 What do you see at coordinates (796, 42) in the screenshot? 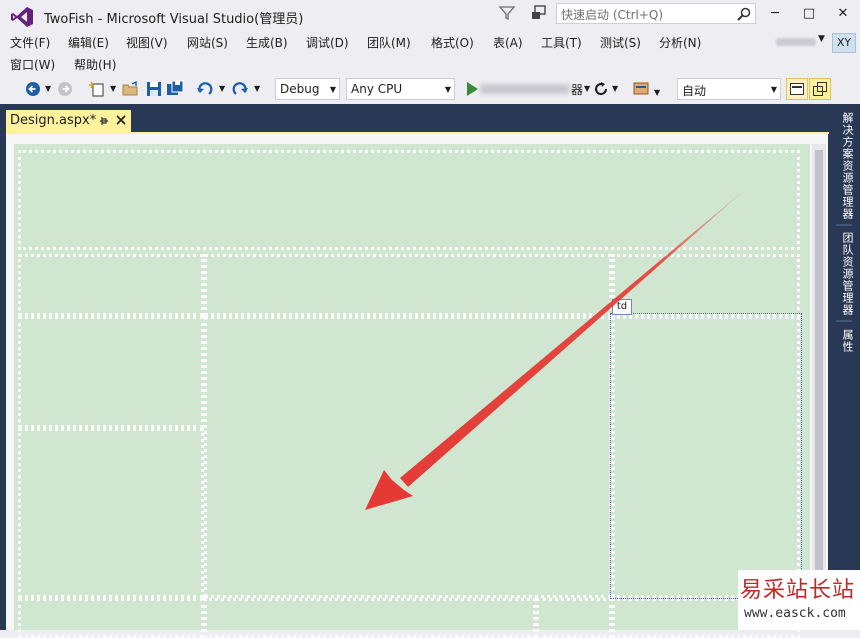
I see `user-name` at bounding box center [796, 42].